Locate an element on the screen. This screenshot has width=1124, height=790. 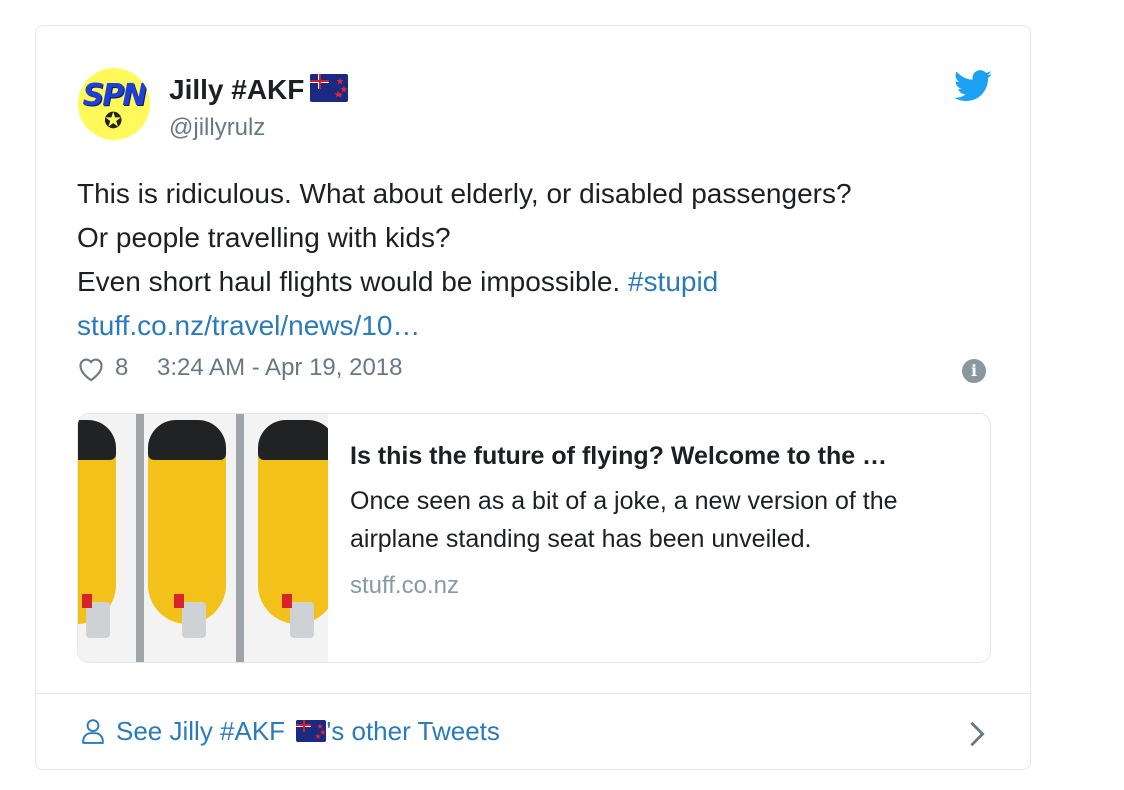
new-zealand-flag-icon: ★ ★ ★ is located at coordinates (311, 731).